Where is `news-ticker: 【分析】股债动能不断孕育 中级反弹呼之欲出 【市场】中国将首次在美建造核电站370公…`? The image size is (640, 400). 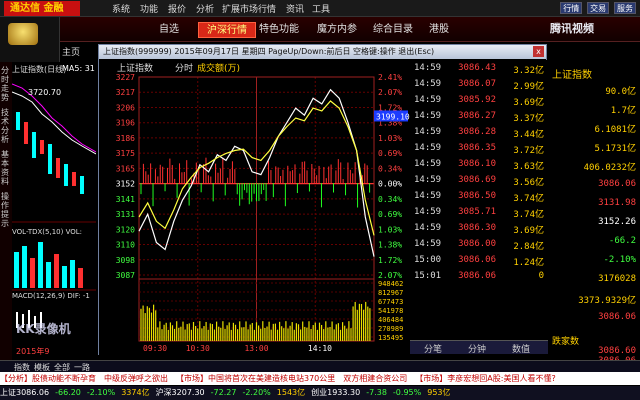
news-ticker: 【分析】股债动能不断孕育 中级反弹呼之欲出 【市场】中国将首次在美建造核电站370公… is located at coordinates (320, 378).